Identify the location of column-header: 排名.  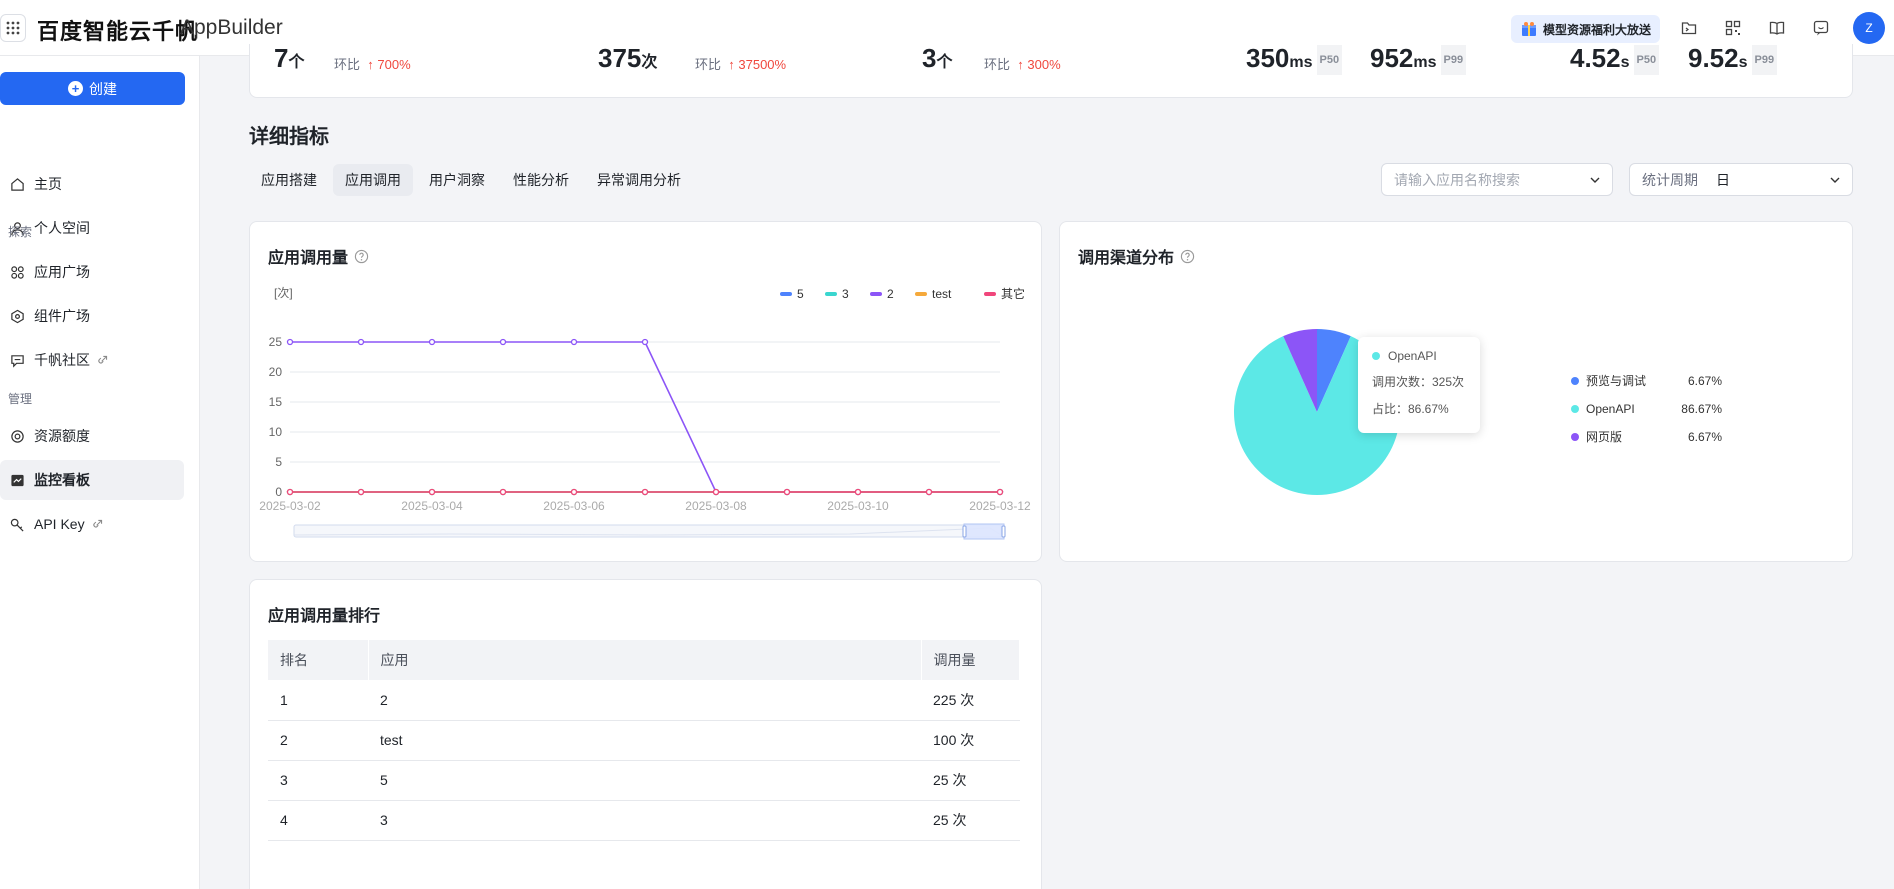
(318, 660).